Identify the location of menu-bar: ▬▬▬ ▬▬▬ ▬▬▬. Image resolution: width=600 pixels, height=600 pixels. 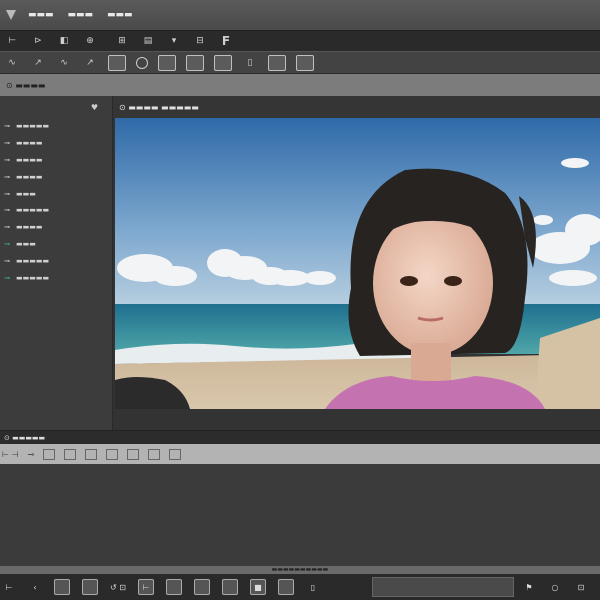
(300, 15).